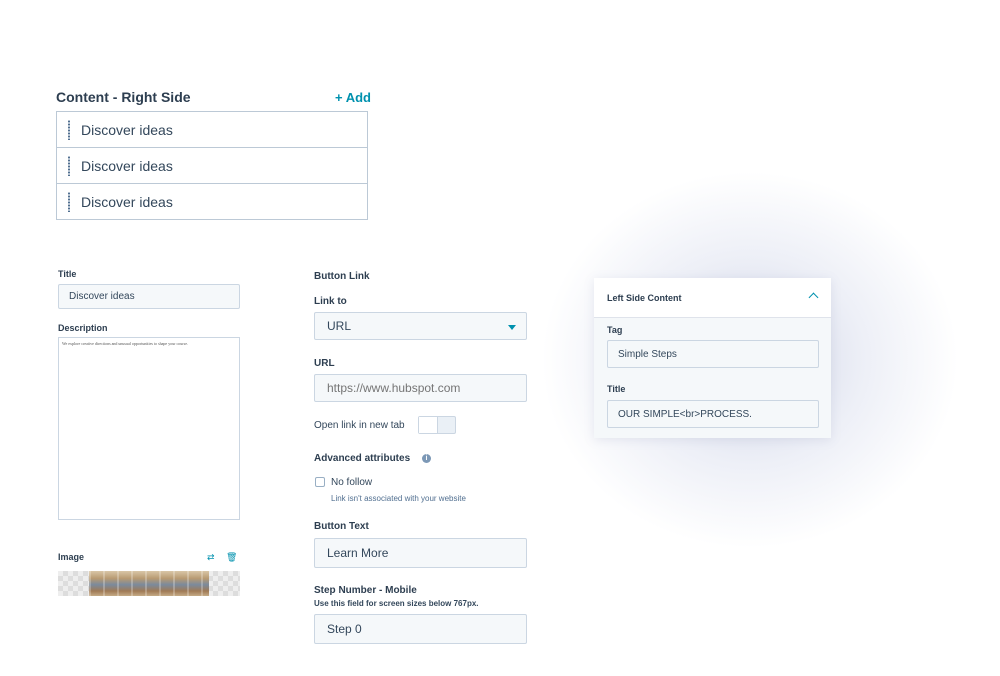 Image resolution: width=1000 pixels, height=676 pixels. Describe the element at coordinates (644, 298) in the screenshot. I see `panel-title: Left Side Content` at that location.